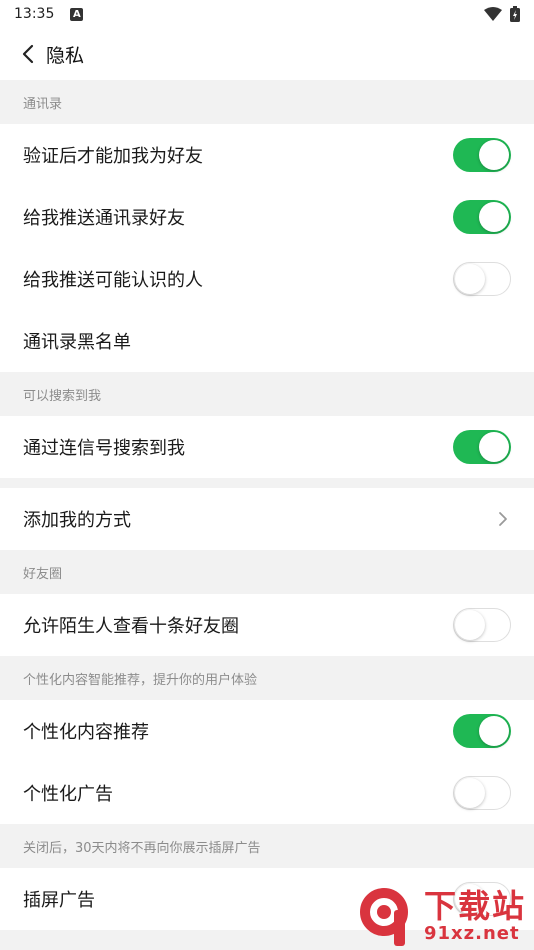  I want to click on row-contacts-blacklist: 通讯录黑名单, so click(267, 341).